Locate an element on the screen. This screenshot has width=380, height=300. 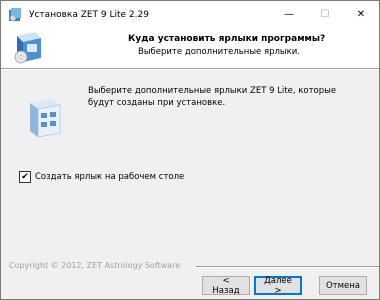
back-button: < Назад is located at coordinates (226, 286).